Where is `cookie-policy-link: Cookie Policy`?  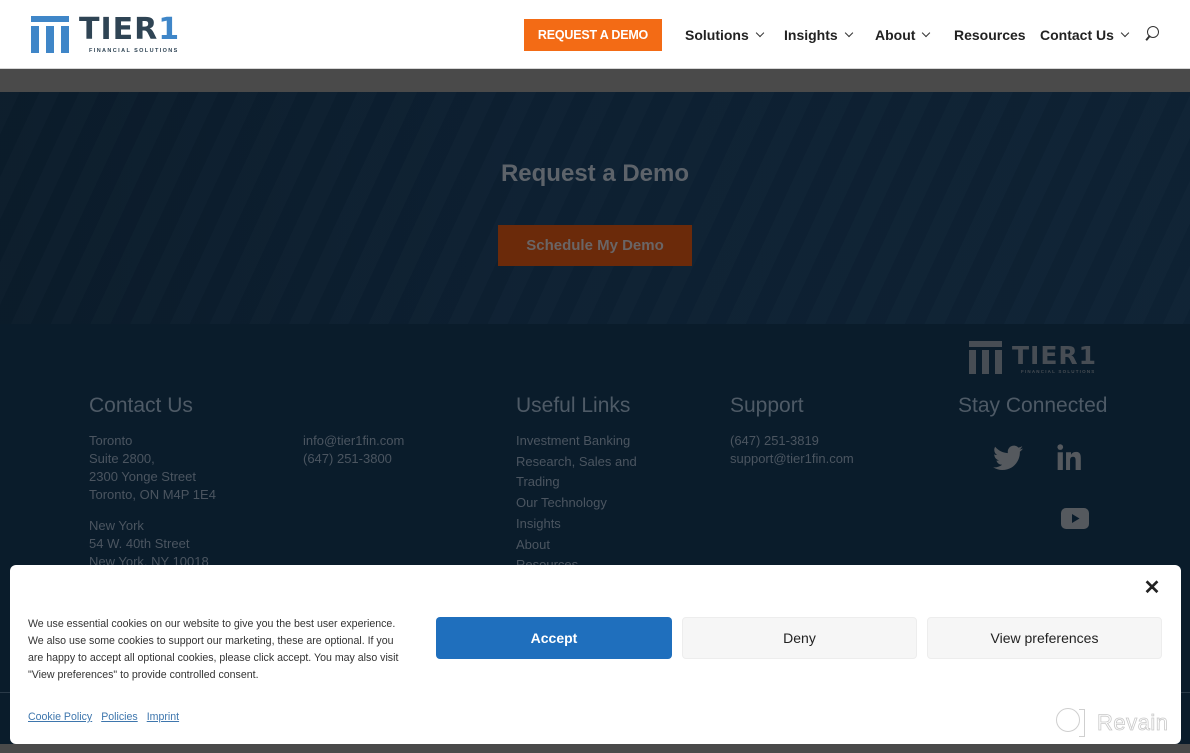 cookie-policy-link: Cookie Policy is located at coordinates (60, 717).